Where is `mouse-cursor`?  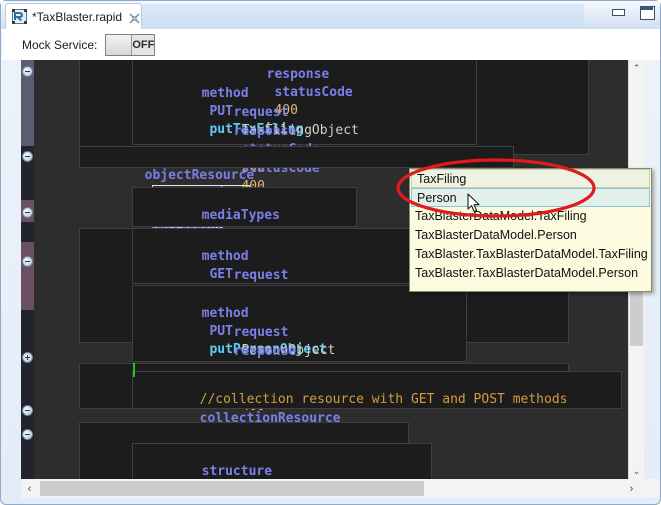
mouse-cursor is located at coordinates (474, 206).